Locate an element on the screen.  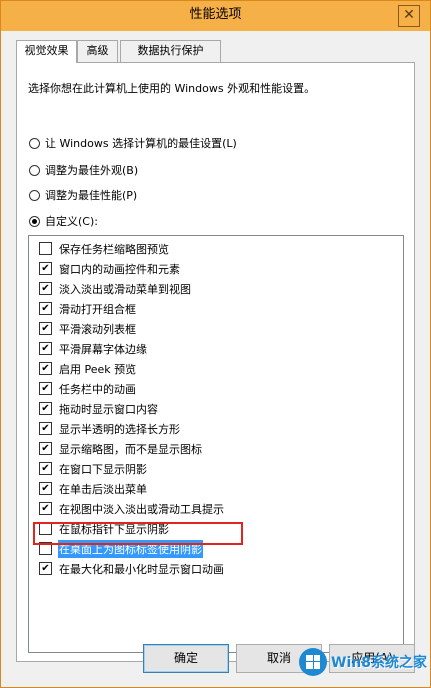
tab-label: 数据执行保护 is located at coordinates (170, 50).